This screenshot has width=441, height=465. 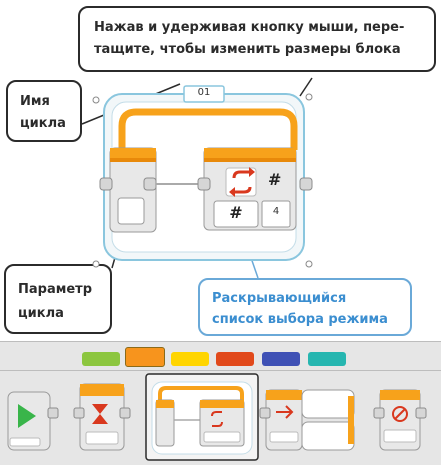 I want to click on loop-parameter-slot, so click(x=131, y=211).